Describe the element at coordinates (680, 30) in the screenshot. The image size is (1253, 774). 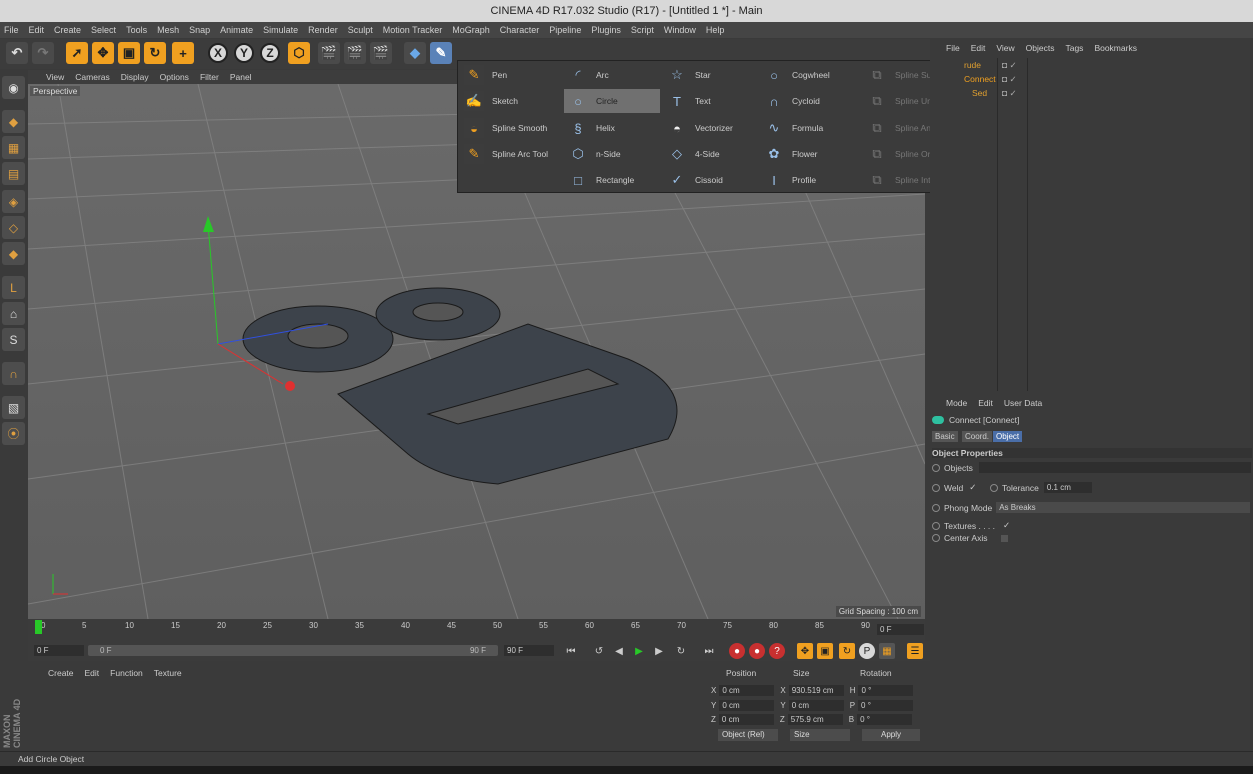
I see `menu-window: Window` at that location.